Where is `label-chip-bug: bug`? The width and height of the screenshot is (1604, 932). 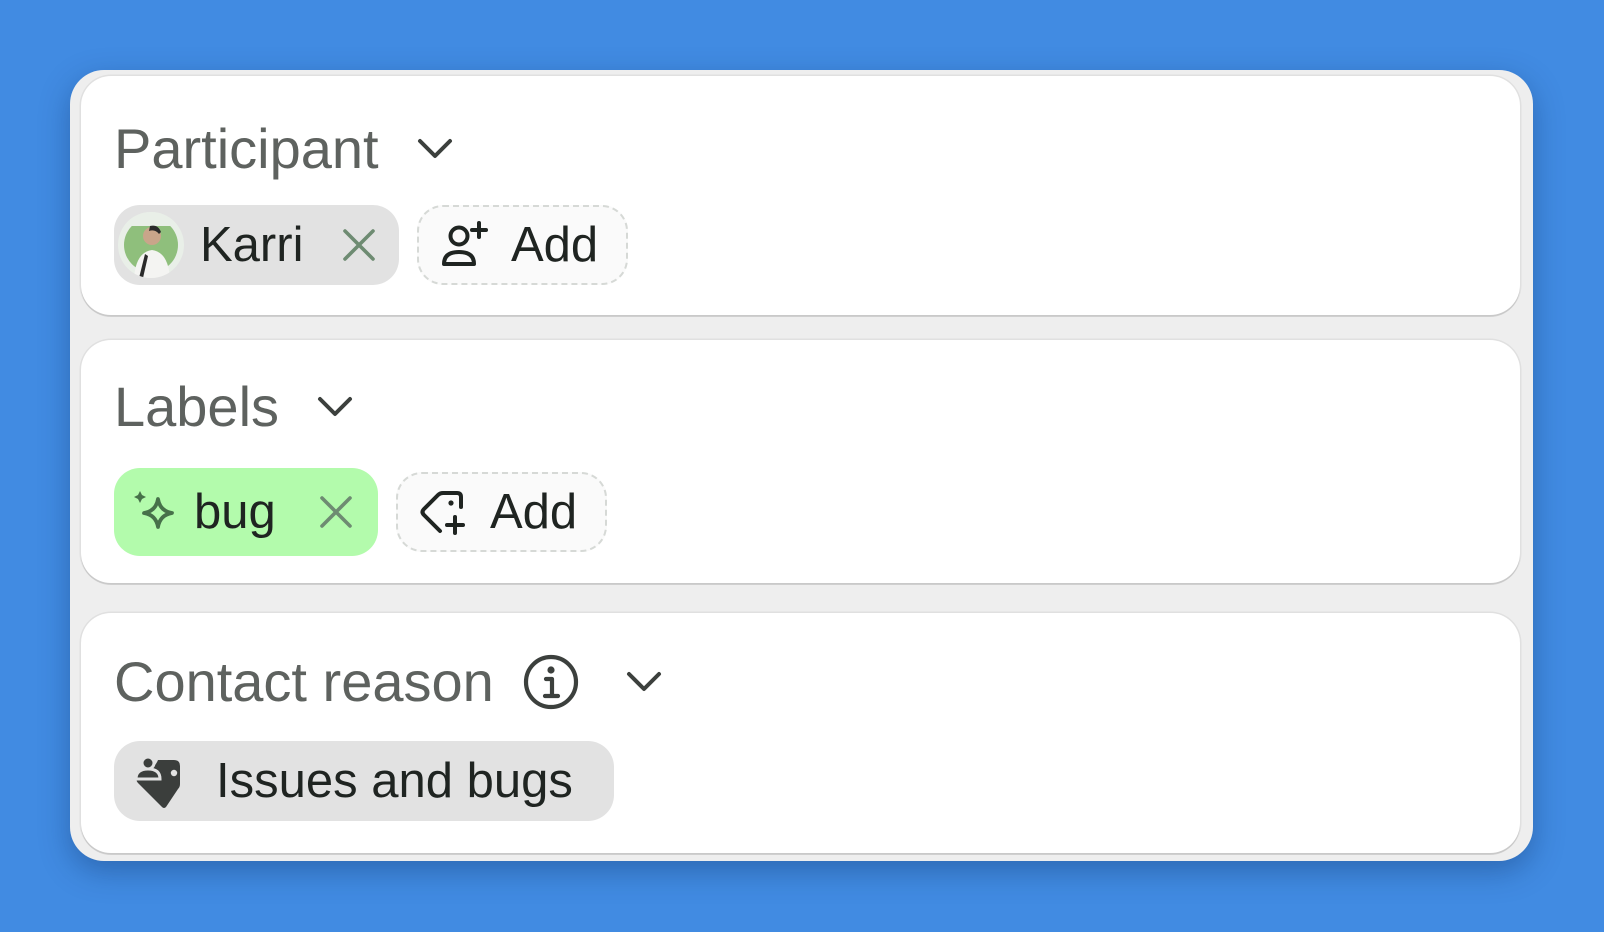
label-chip-bug: bug is located at coordinates (246, 512).